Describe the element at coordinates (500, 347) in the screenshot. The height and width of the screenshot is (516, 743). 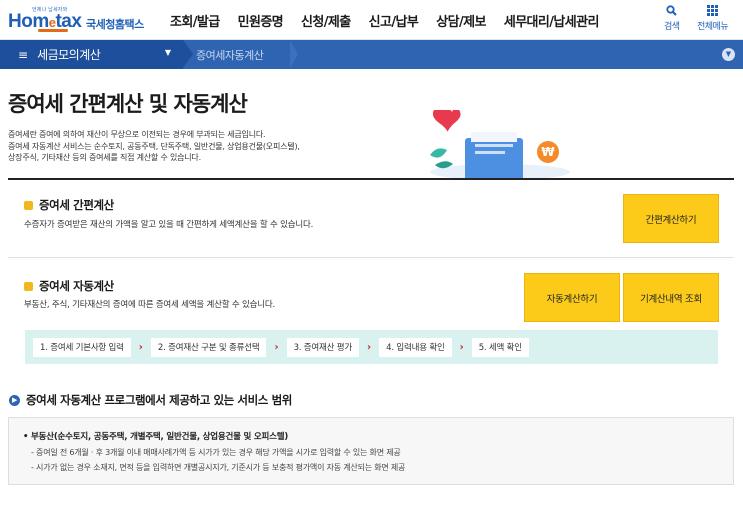
I see `step-5: 5. 세액 확인` at that location.